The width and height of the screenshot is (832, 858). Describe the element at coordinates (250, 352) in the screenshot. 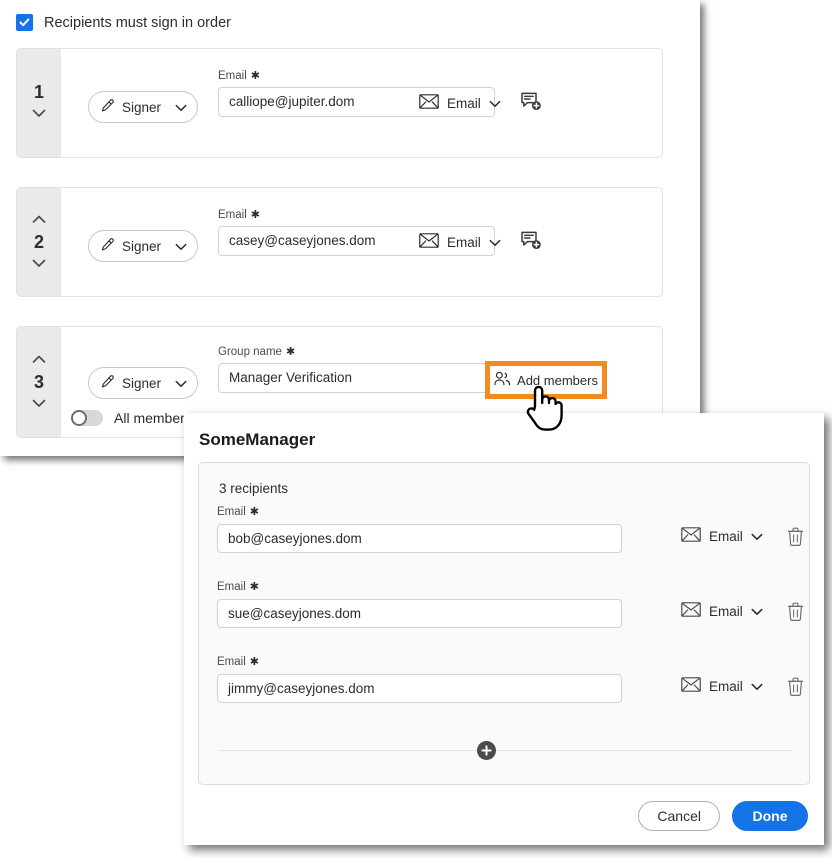

I see `field-label-text: Group name` at that location.